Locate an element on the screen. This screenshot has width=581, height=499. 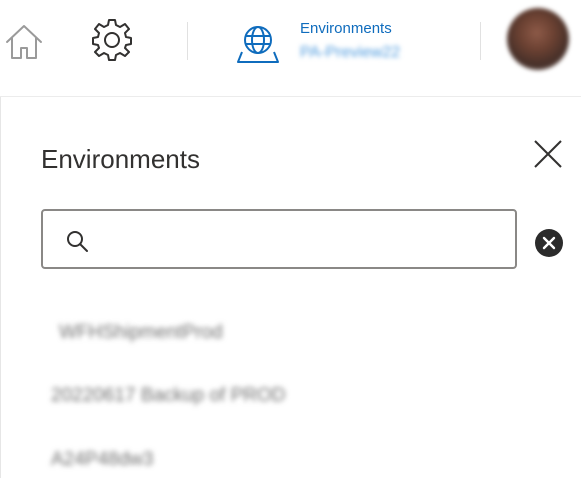
user-avatar is located at coordinates (538, 39).